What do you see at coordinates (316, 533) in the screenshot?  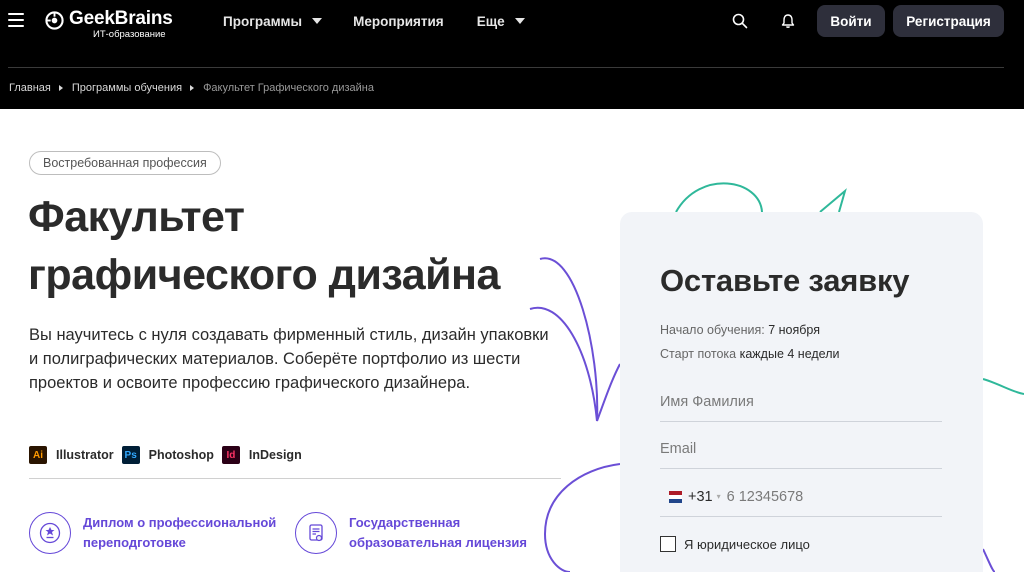 I see `certificate-icon` at bounding box center [316, 533].